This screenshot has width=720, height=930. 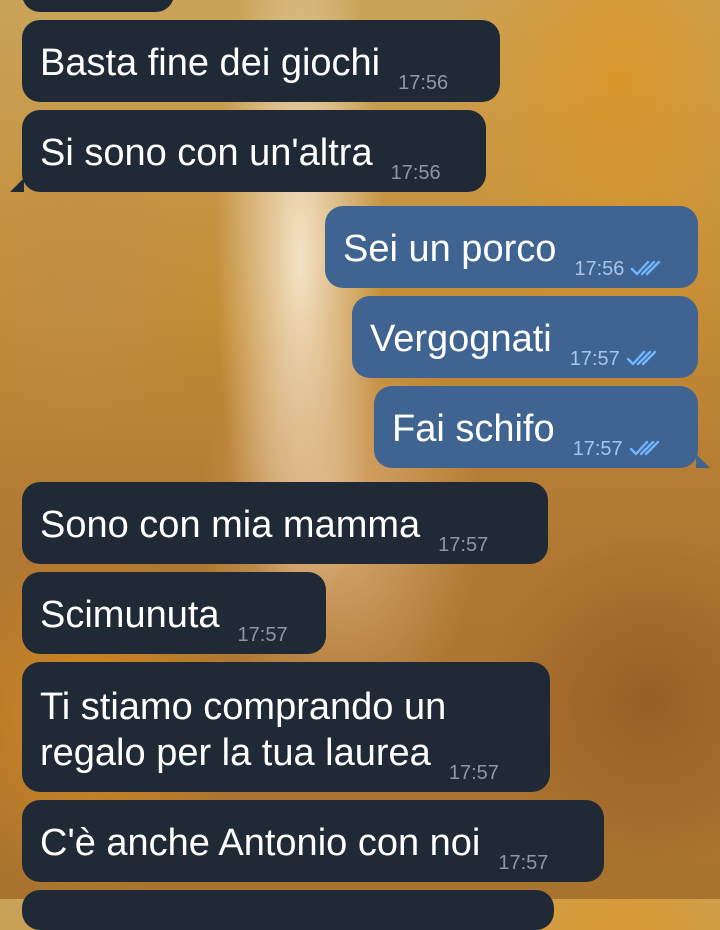 I want to click on message-text: Basta fine dei giochi, so click(x=210, y=63).